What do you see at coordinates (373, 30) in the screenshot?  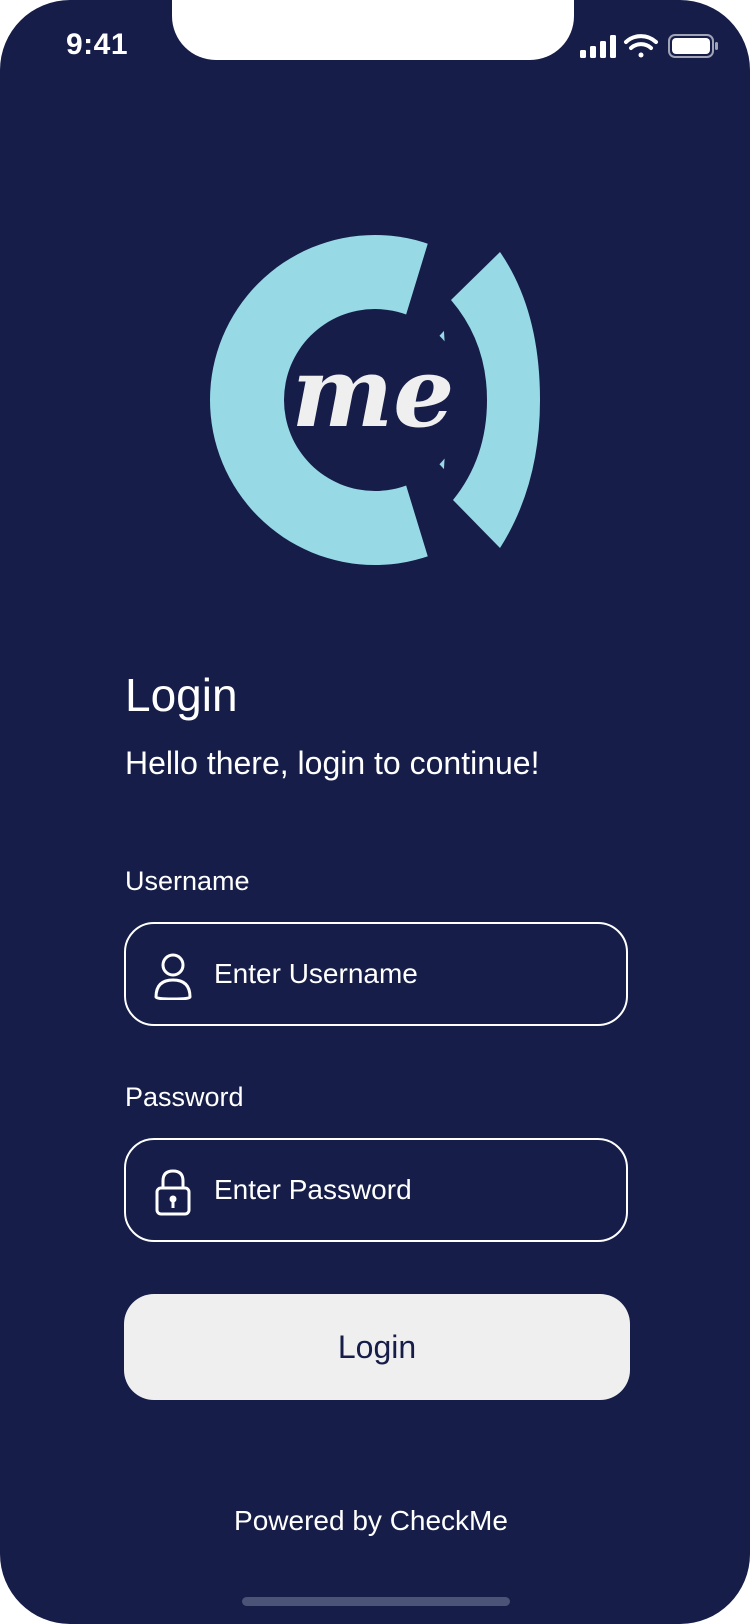 I see `device-notch` at bounding box center [373, 30].